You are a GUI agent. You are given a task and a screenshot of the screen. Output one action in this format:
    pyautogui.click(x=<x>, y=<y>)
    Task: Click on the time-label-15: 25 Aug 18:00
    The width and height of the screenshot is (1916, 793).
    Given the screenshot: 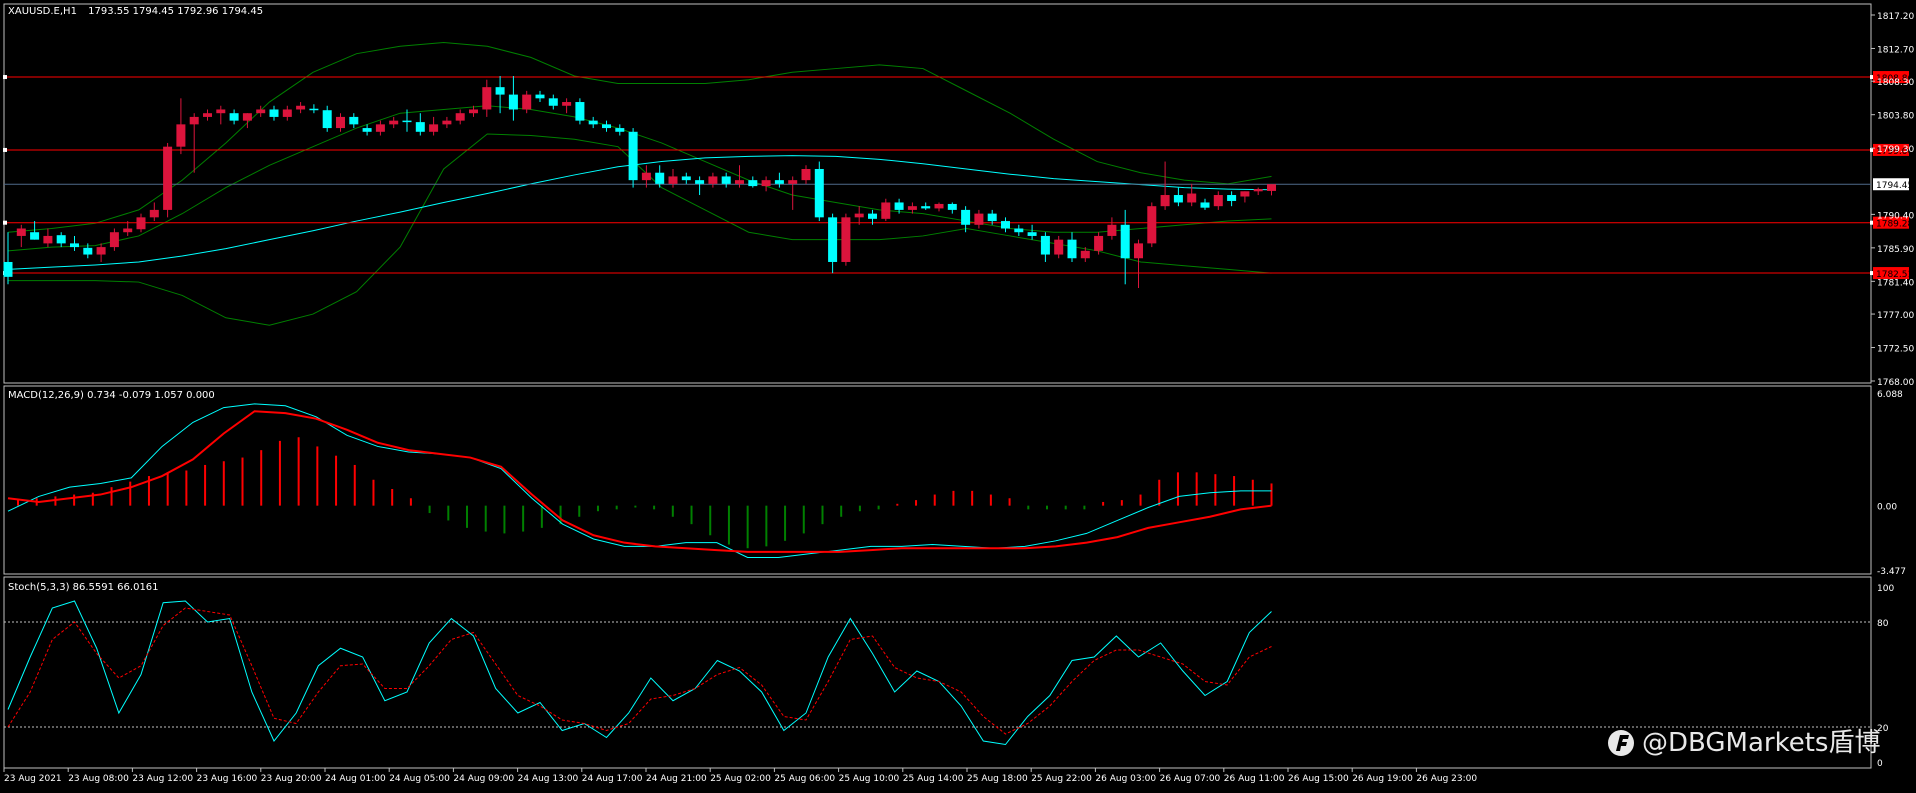 What is the action you would take?
    pyautogui.click(x=997, y=779)
    